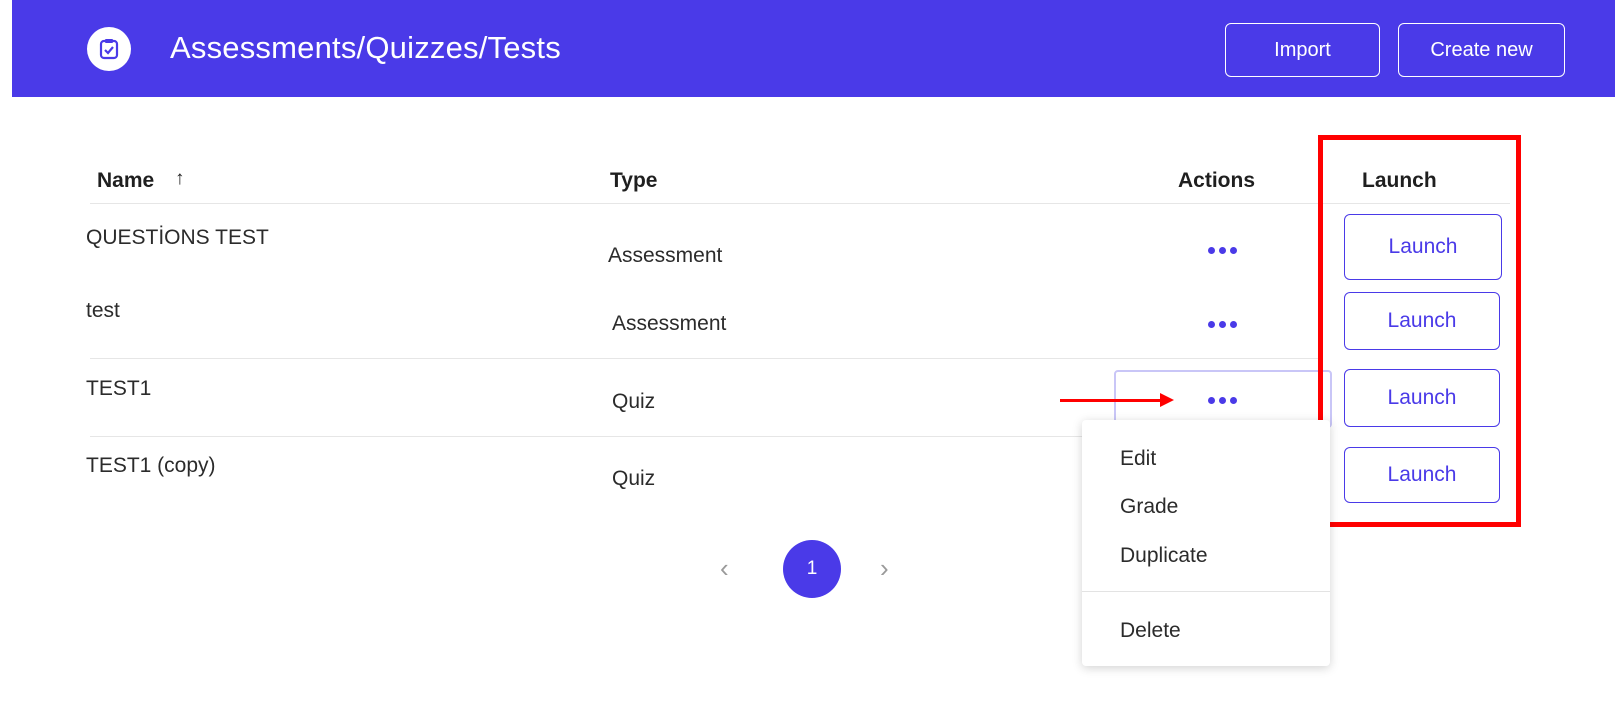 This screenshot has height=704, width=1615. I want to click on menu-item-edit: Edit, so click(1138, 459).